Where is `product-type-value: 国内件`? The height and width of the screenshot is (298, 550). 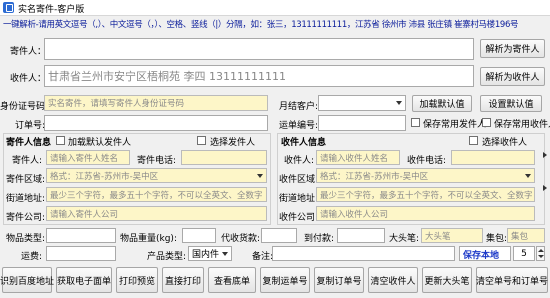 product-type-value: 国内件 is located at coordinates (206, 255).